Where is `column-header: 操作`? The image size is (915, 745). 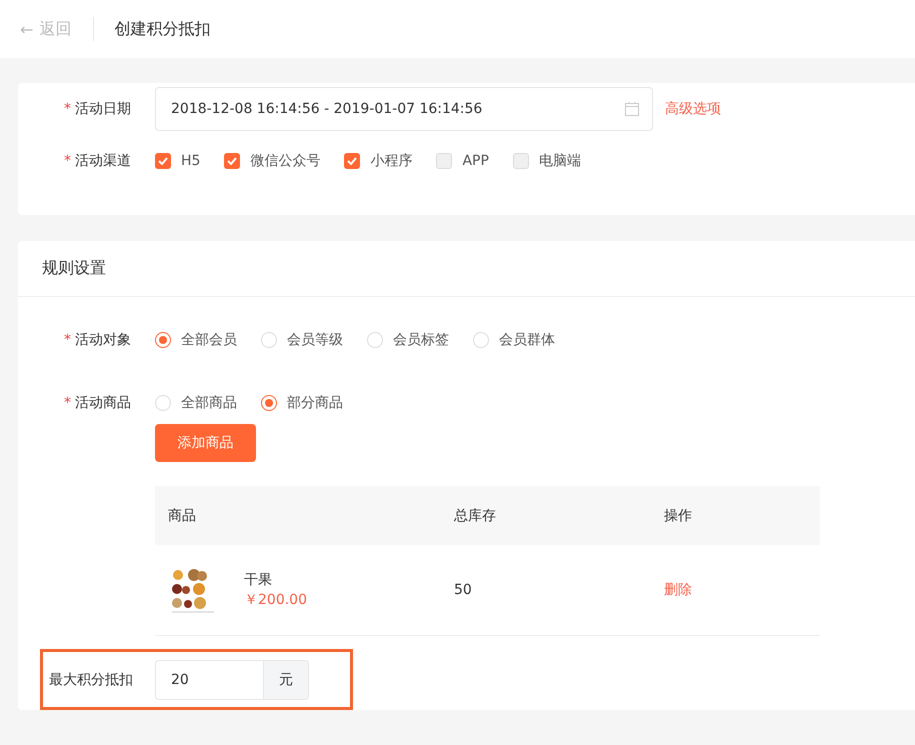
column-header: 操作 is located at coordinates (741, 515).